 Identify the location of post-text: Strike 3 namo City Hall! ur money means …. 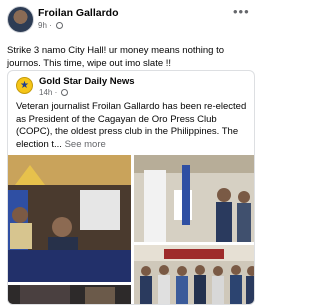
(116, 57).